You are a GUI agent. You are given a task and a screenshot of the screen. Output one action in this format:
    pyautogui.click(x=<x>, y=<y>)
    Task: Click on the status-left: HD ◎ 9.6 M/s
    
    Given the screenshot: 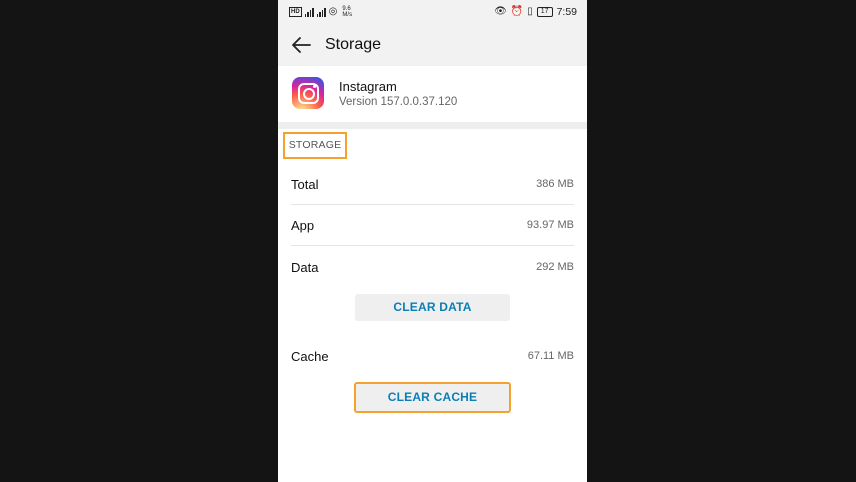 What is the action you would take?
    pyautogui.click(x=320, y=12)
    